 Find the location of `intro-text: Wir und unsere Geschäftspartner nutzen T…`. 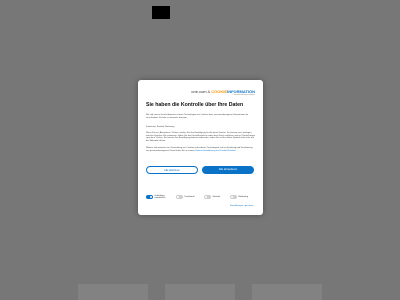

intro-text: Wir und unsere Geschäftspartner nutzen T… is located at coordinates (197, 116).